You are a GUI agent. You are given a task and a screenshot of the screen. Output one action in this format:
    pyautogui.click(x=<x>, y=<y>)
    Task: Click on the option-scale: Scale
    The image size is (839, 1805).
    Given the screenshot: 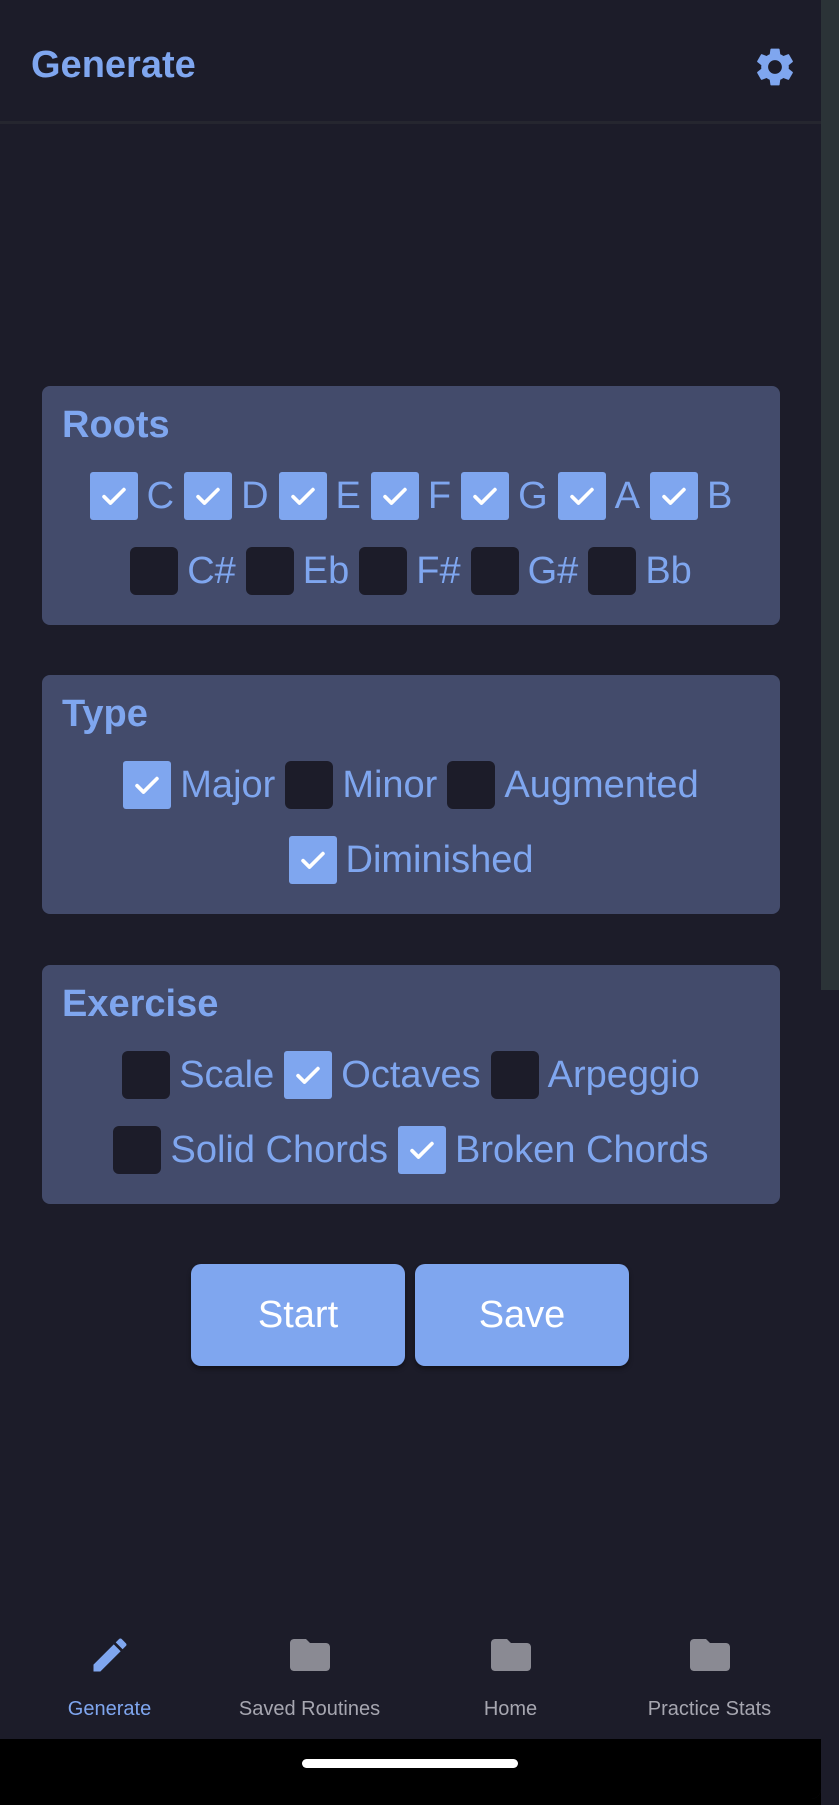 What is the action you would take?
    pyautogui.click(x=198, y=1075)
    